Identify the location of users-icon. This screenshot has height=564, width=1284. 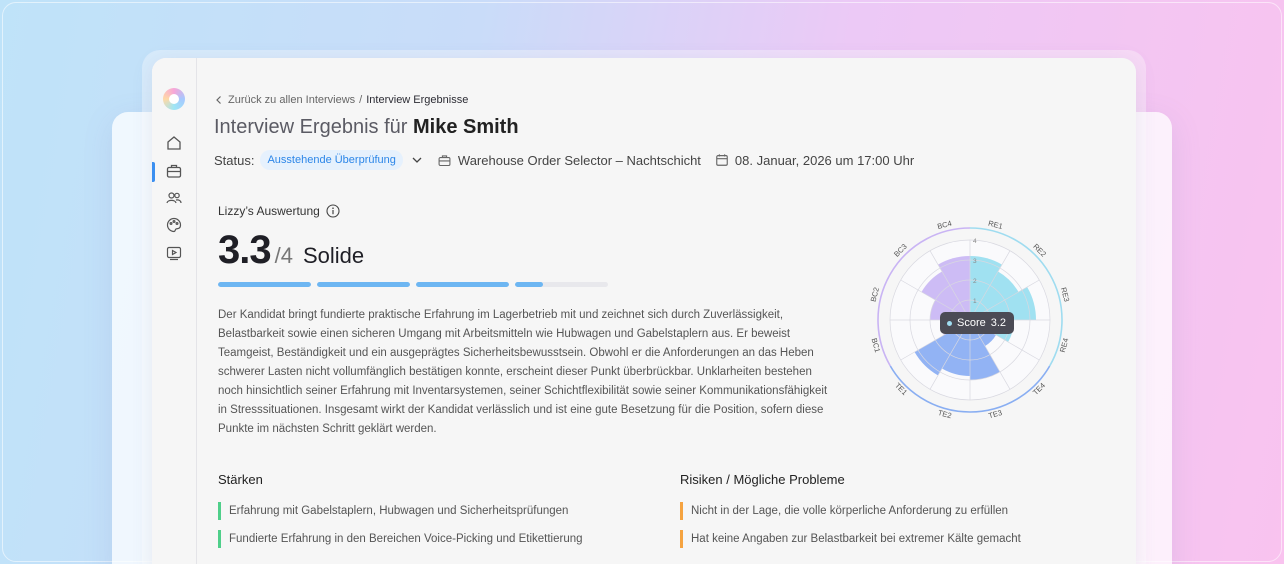
(174, 198).